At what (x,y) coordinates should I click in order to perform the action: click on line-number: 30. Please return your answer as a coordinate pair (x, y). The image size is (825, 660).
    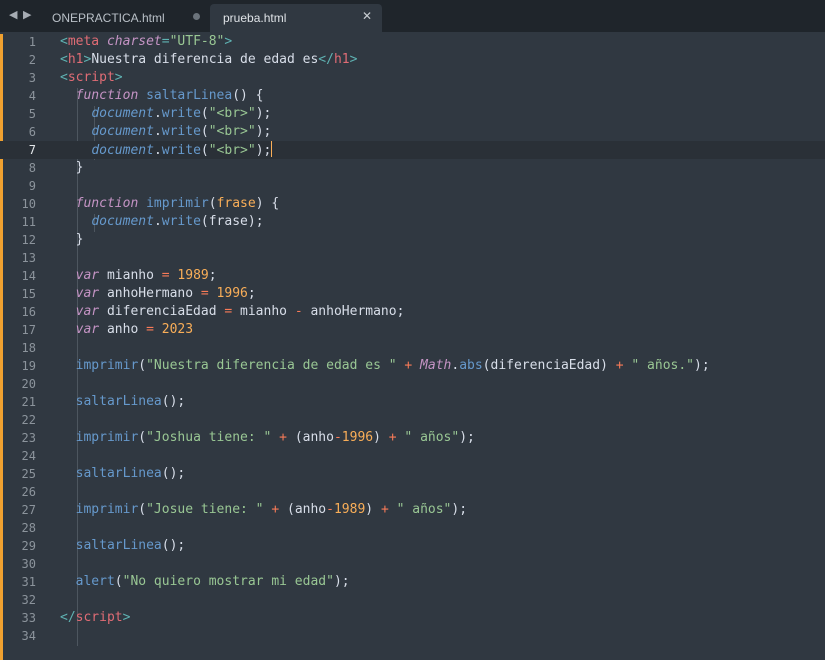
    Looking at the image, I should click on (28, 564).